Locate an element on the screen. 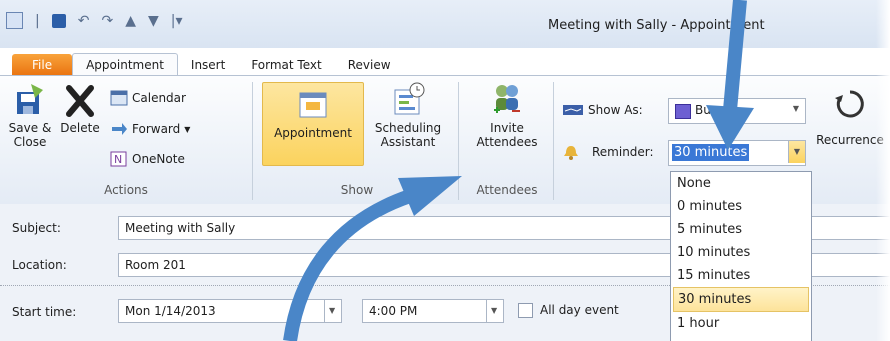  scheduling-assistant-icon is located at coordinates (409, 98).